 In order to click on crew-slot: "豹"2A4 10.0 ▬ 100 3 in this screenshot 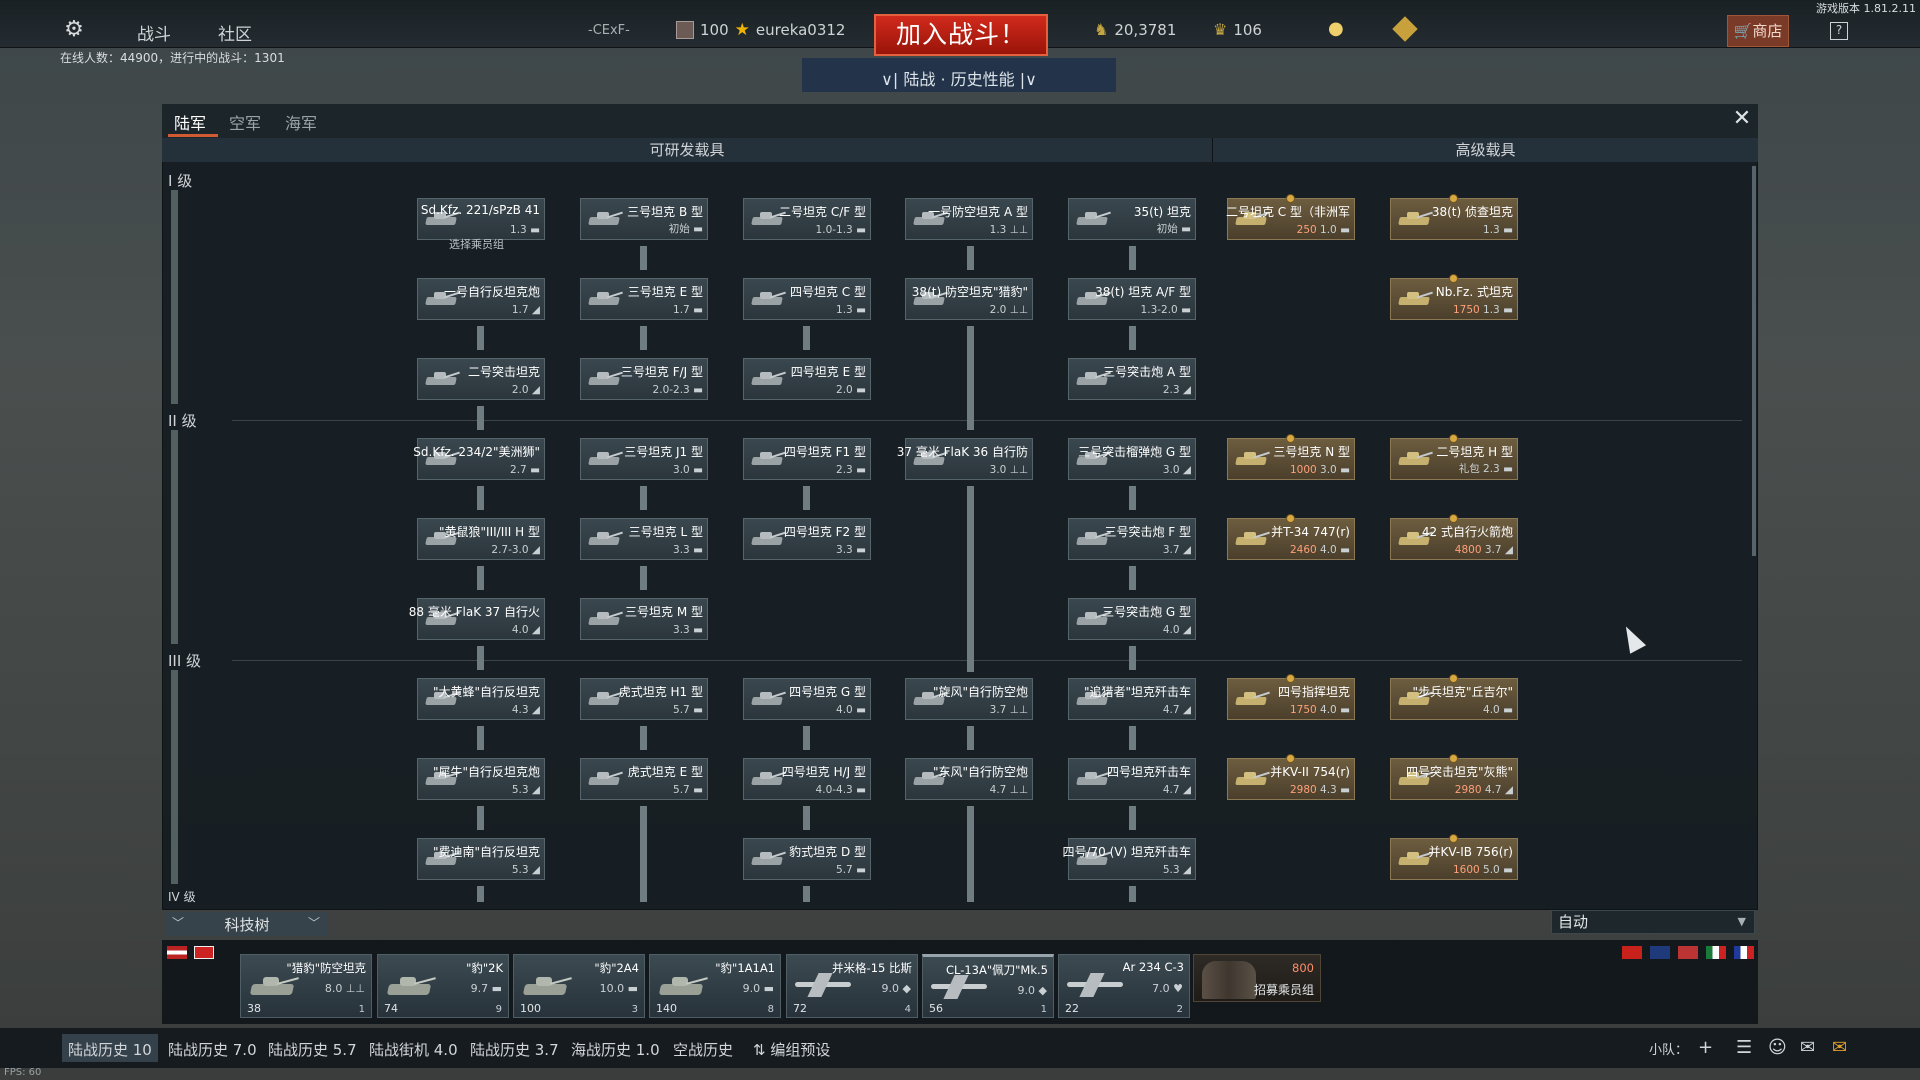, I will do `click(579, 986)`.